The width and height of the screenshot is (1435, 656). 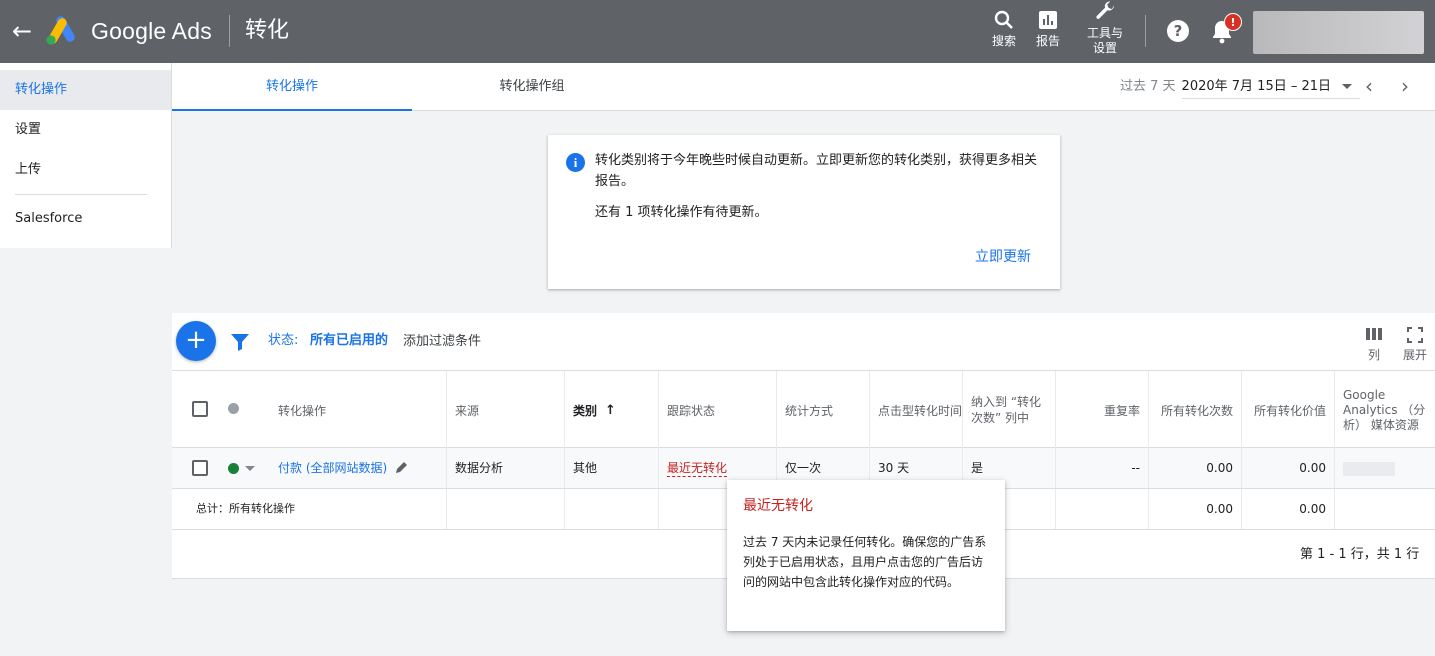 I want to click on wrench-icon, so click(x=1105, y=10).